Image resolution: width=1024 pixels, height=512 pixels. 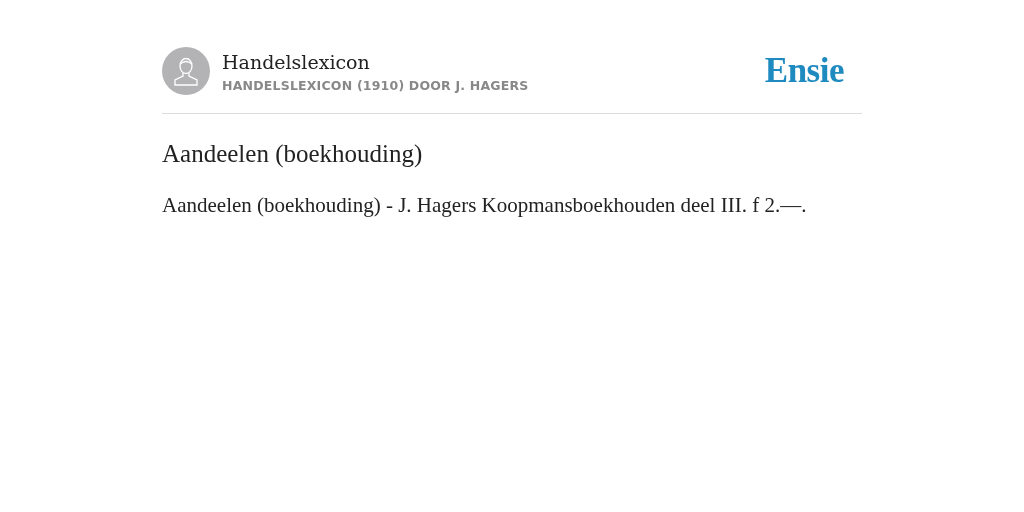 I want to click on source-subtitle: HANDELSLEXICON (1910) DOOR J. HAGERS, so click(x=376, y=85).